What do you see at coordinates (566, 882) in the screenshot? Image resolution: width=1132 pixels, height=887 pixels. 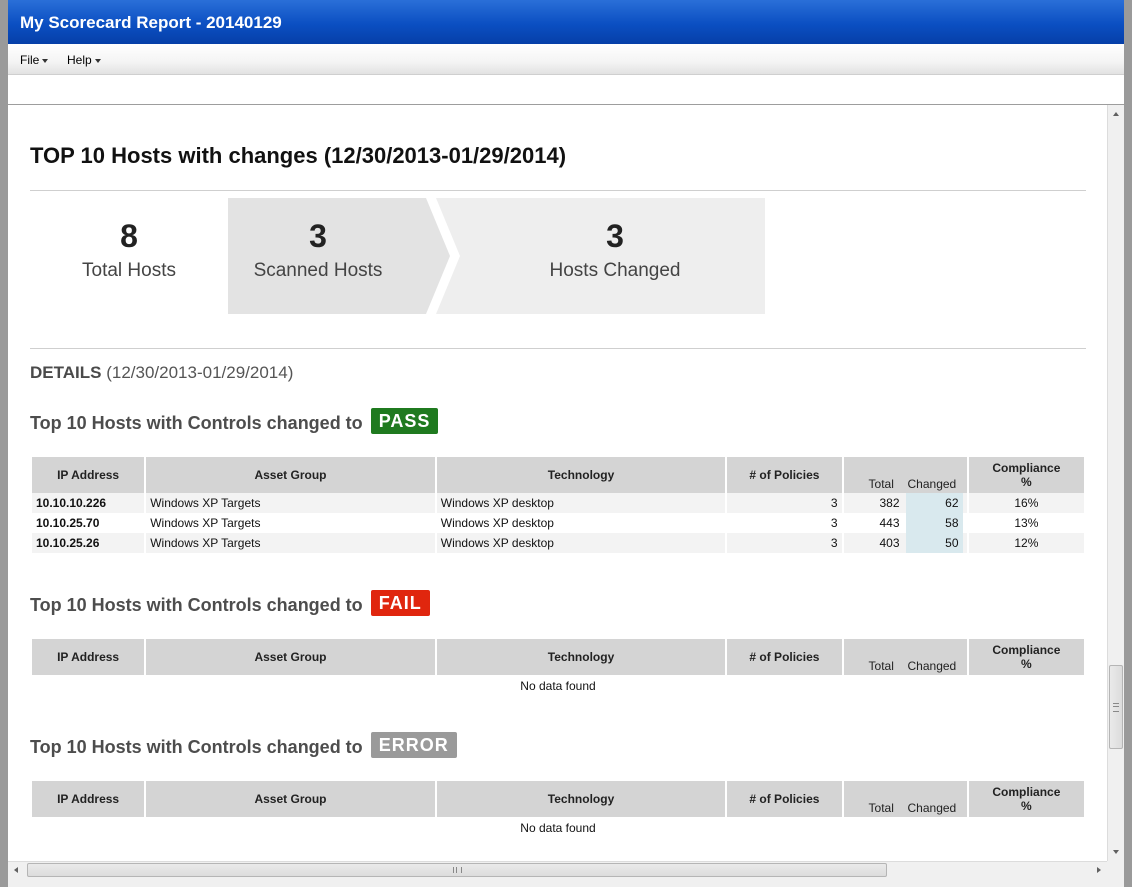 I see `window-bottom-edge` at bounding box center [566, 882].